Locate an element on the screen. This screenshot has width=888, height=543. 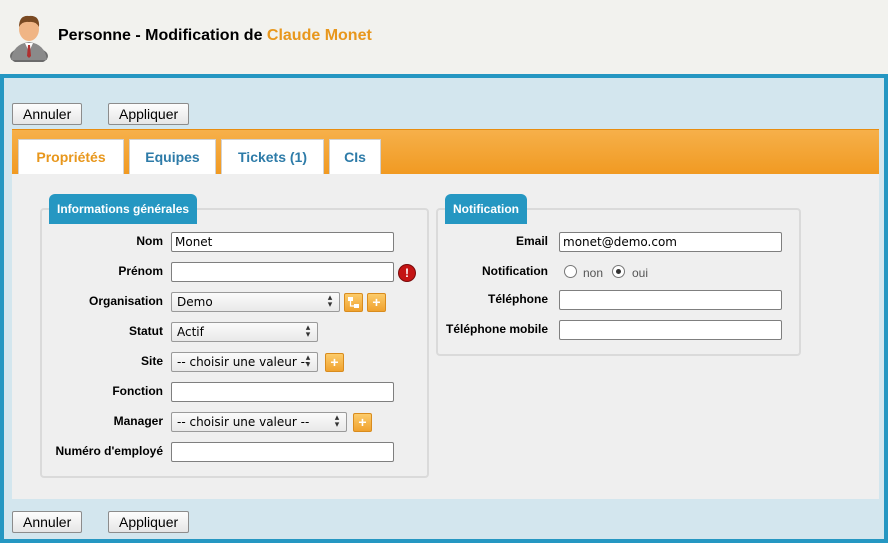
add-manager-icon: + is located at coordinates (362, 422).